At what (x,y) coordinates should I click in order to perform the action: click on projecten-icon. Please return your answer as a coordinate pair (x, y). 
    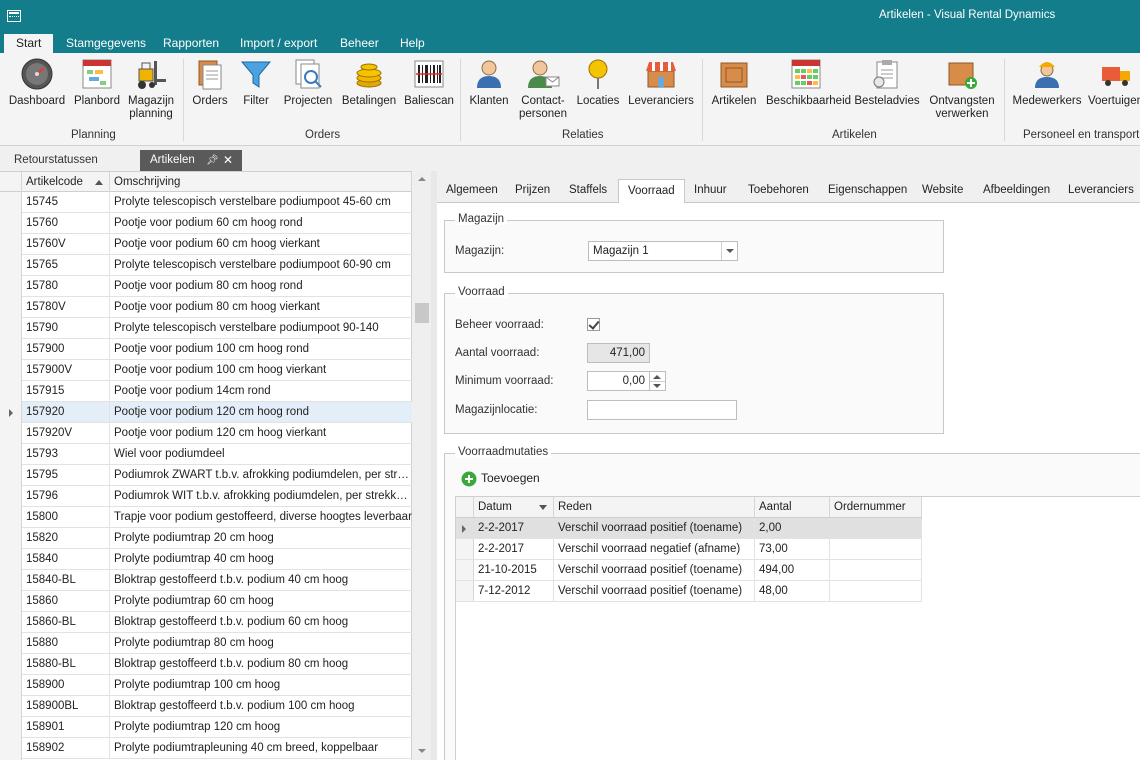
    Looking at the image, I should click on (308, 74).